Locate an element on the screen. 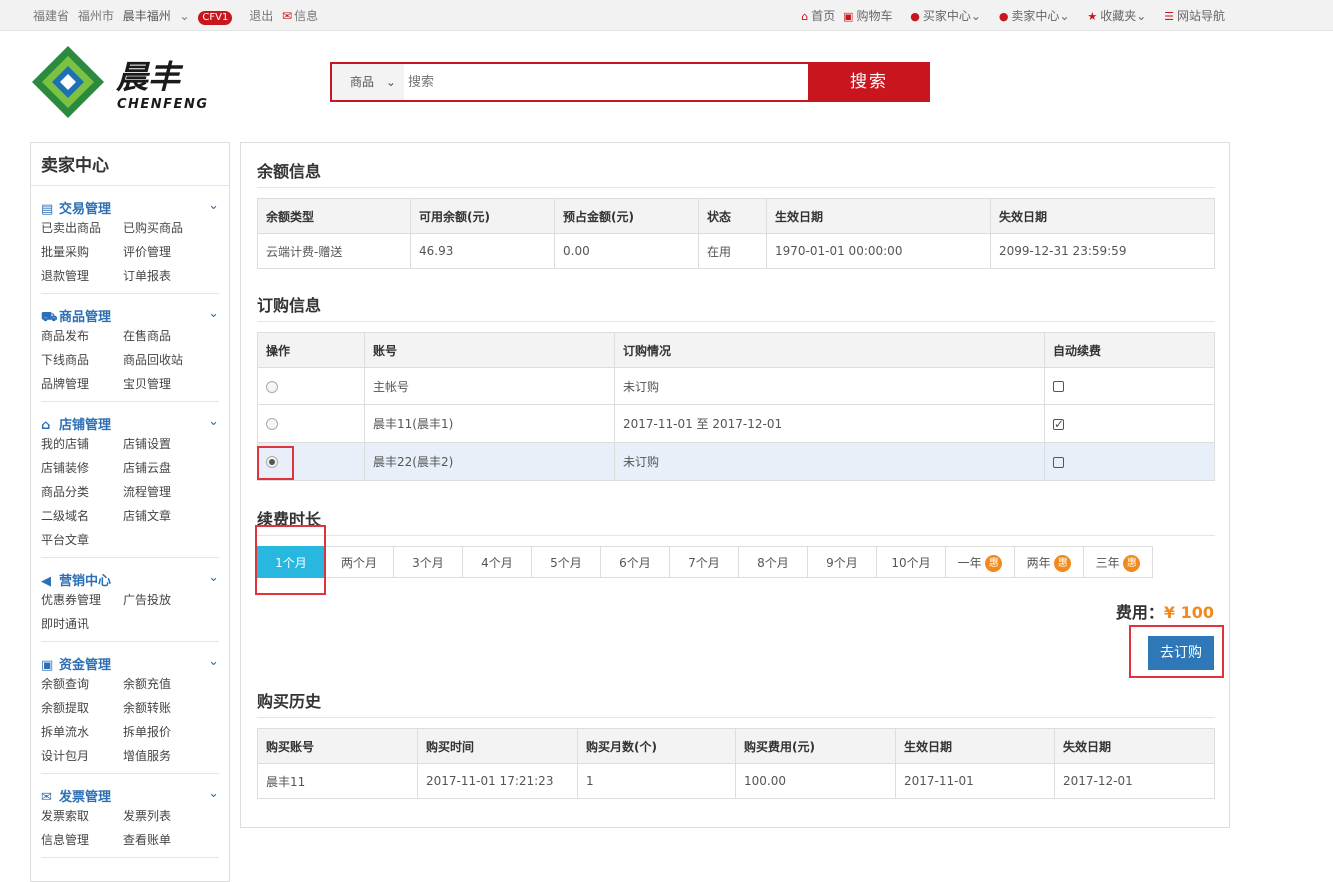 This screenshot has height=882, width=1333. sidebar-section-title: 发票管理 is located at coordinates (85, 797).